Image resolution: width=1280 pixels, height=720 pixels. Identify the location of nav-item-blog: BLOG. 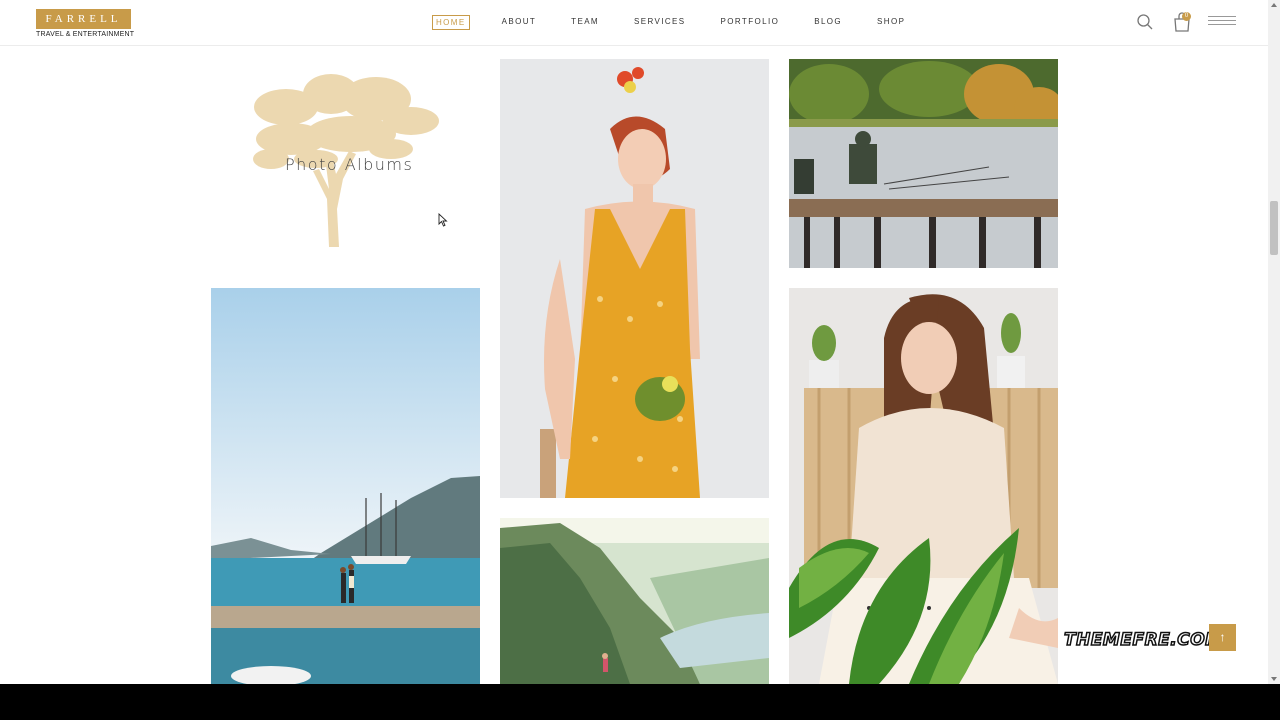
(828, 22).